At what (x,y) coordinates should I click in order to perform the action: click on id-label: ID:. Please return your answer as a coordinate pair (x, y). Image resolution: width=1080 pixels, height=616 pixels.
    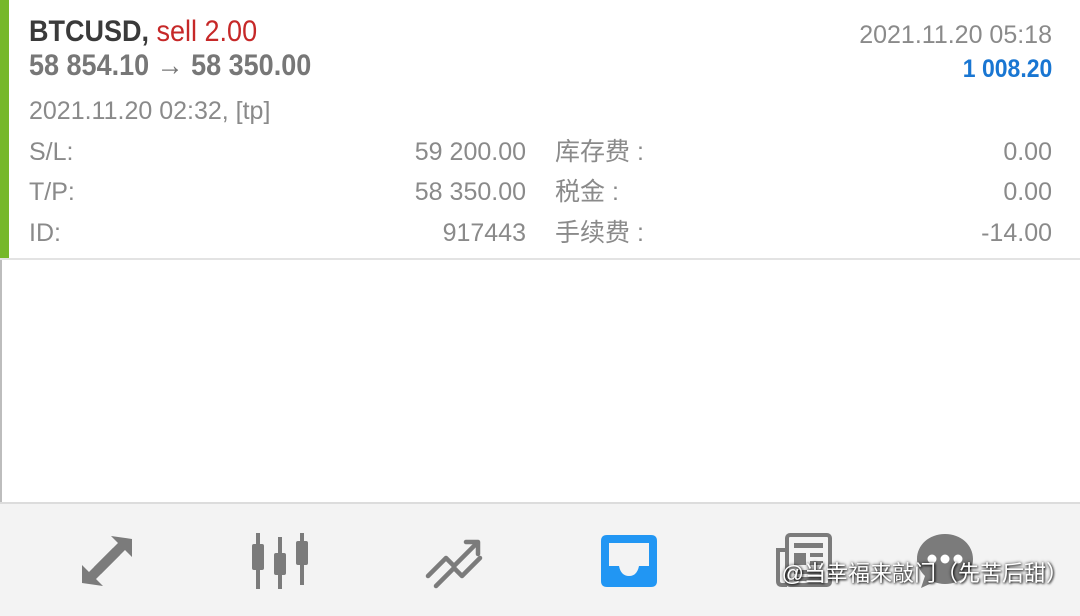
    Looking at the image, I should click on (45, 233).